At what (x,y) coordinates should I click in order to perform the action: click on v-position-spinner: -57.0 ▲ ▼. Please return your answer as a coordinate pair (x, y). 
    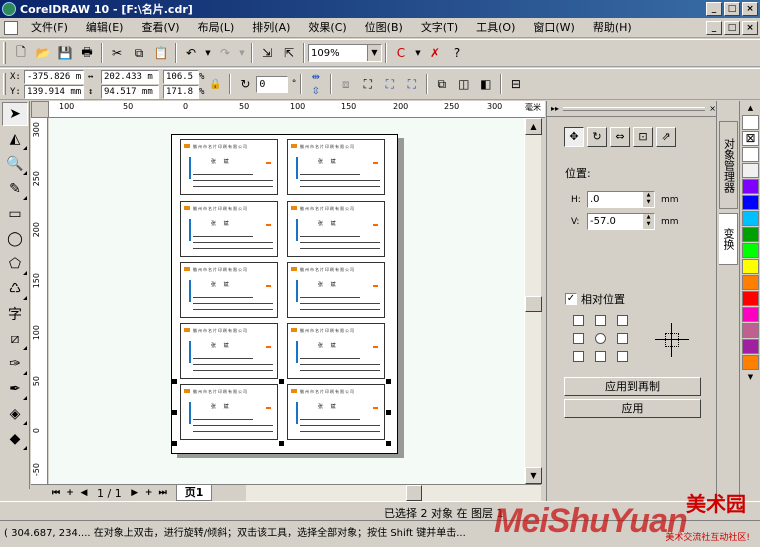
    Looking at the image, I should click on (621, 221).